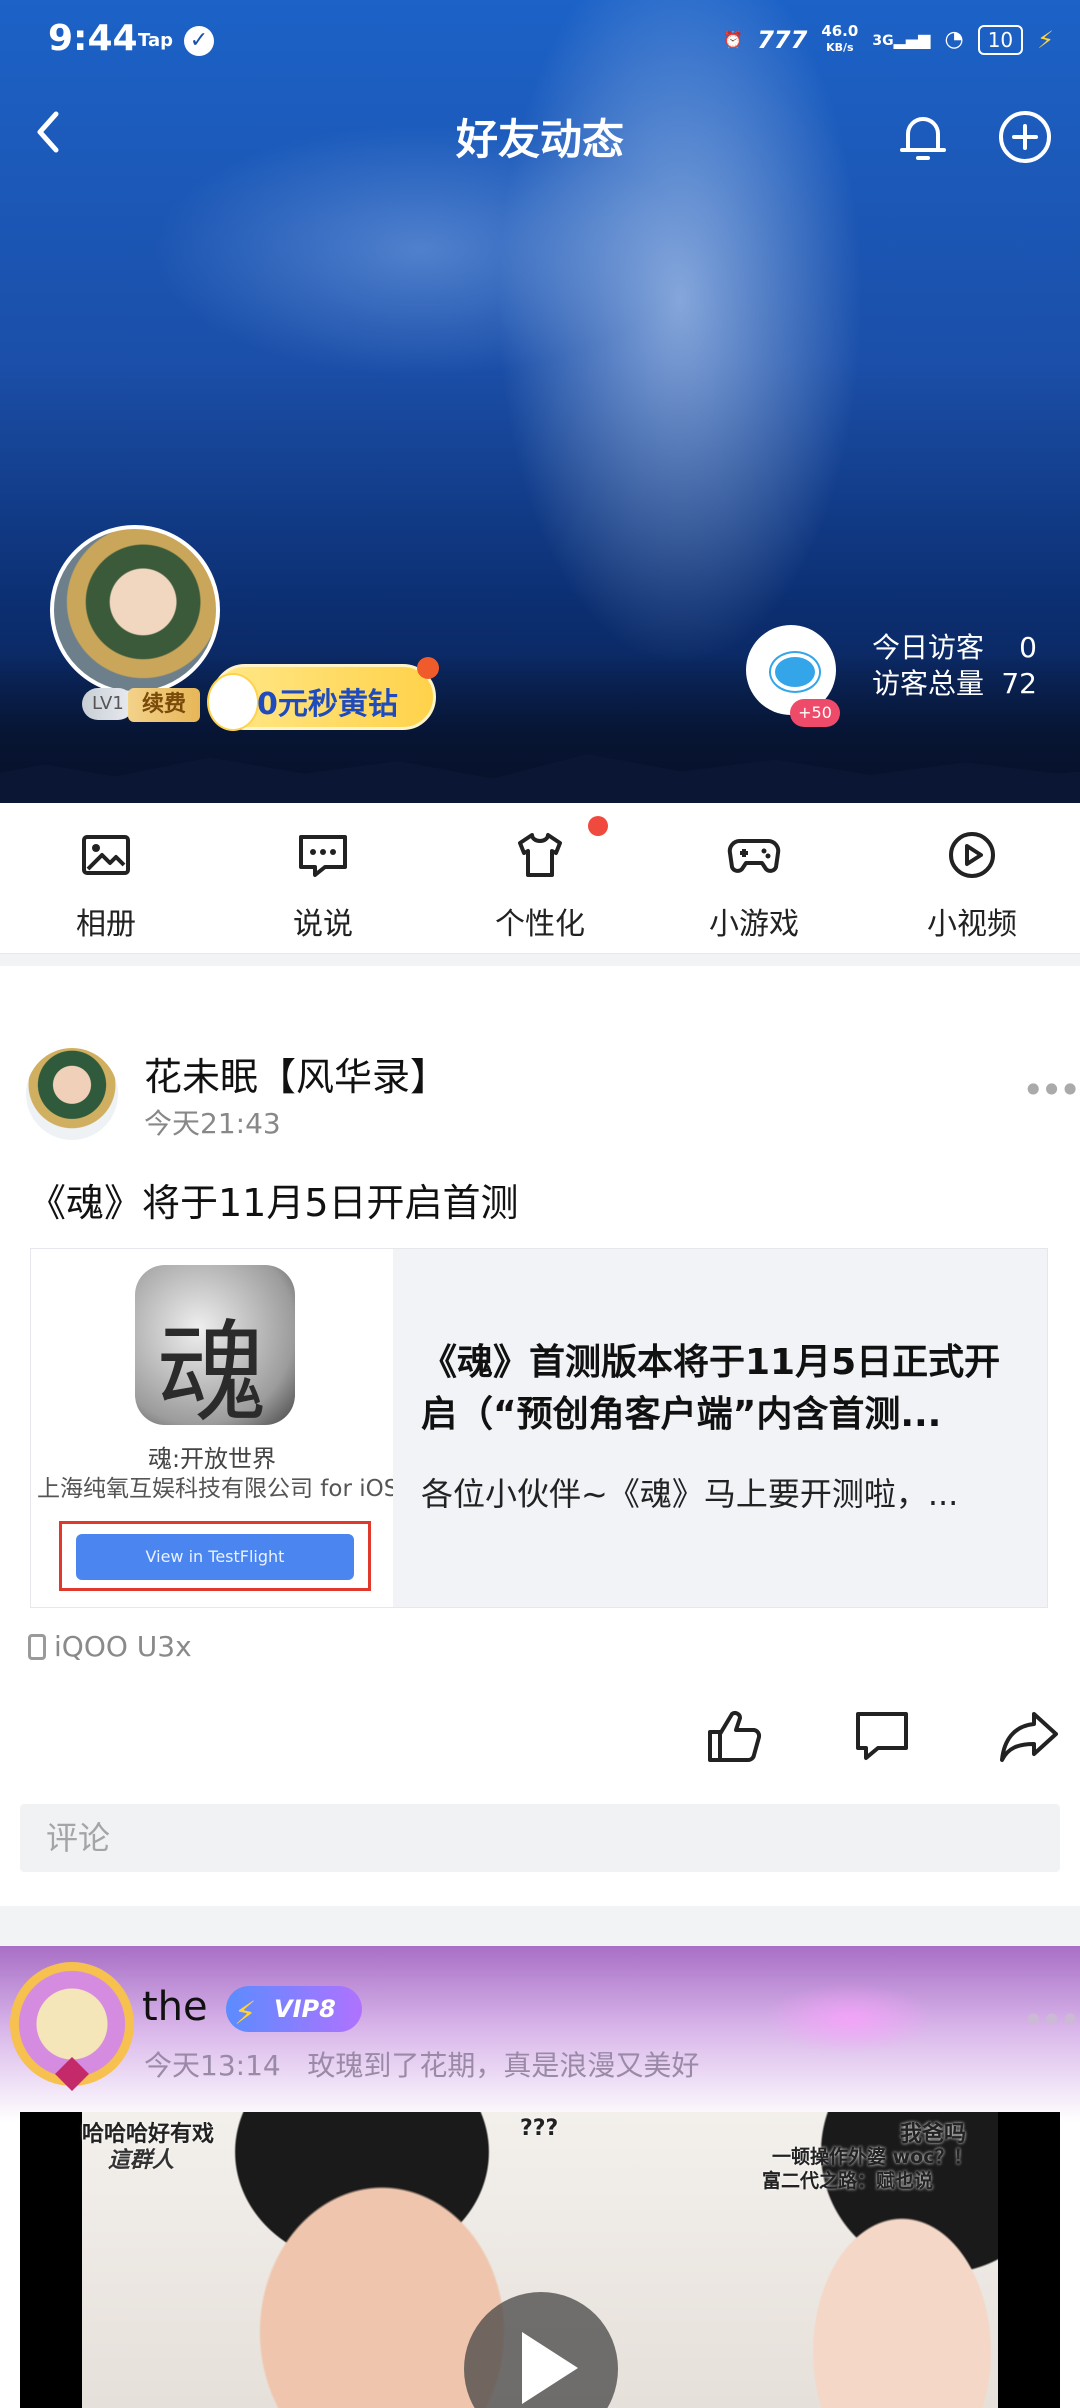 The image size is (1080, 2408). What do you see at coordinates (135, 610) in the screenshot?
I see `profile-avatar` at bounding box center [135, 610].